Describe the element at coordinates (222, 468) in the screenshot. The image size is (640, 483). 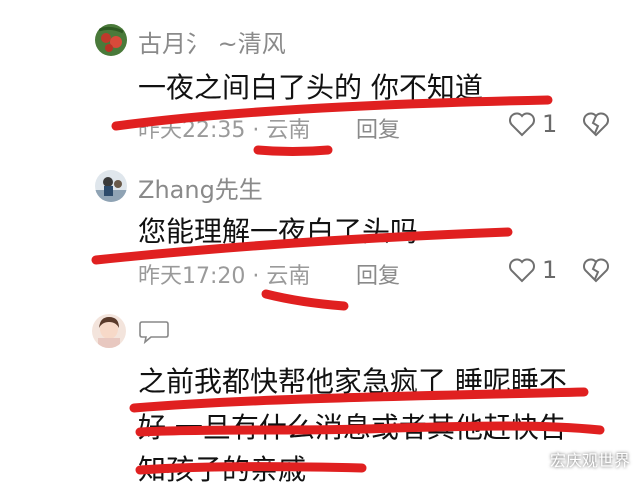
I see `comment-text-line: 知孩子的亲戚` at that location.